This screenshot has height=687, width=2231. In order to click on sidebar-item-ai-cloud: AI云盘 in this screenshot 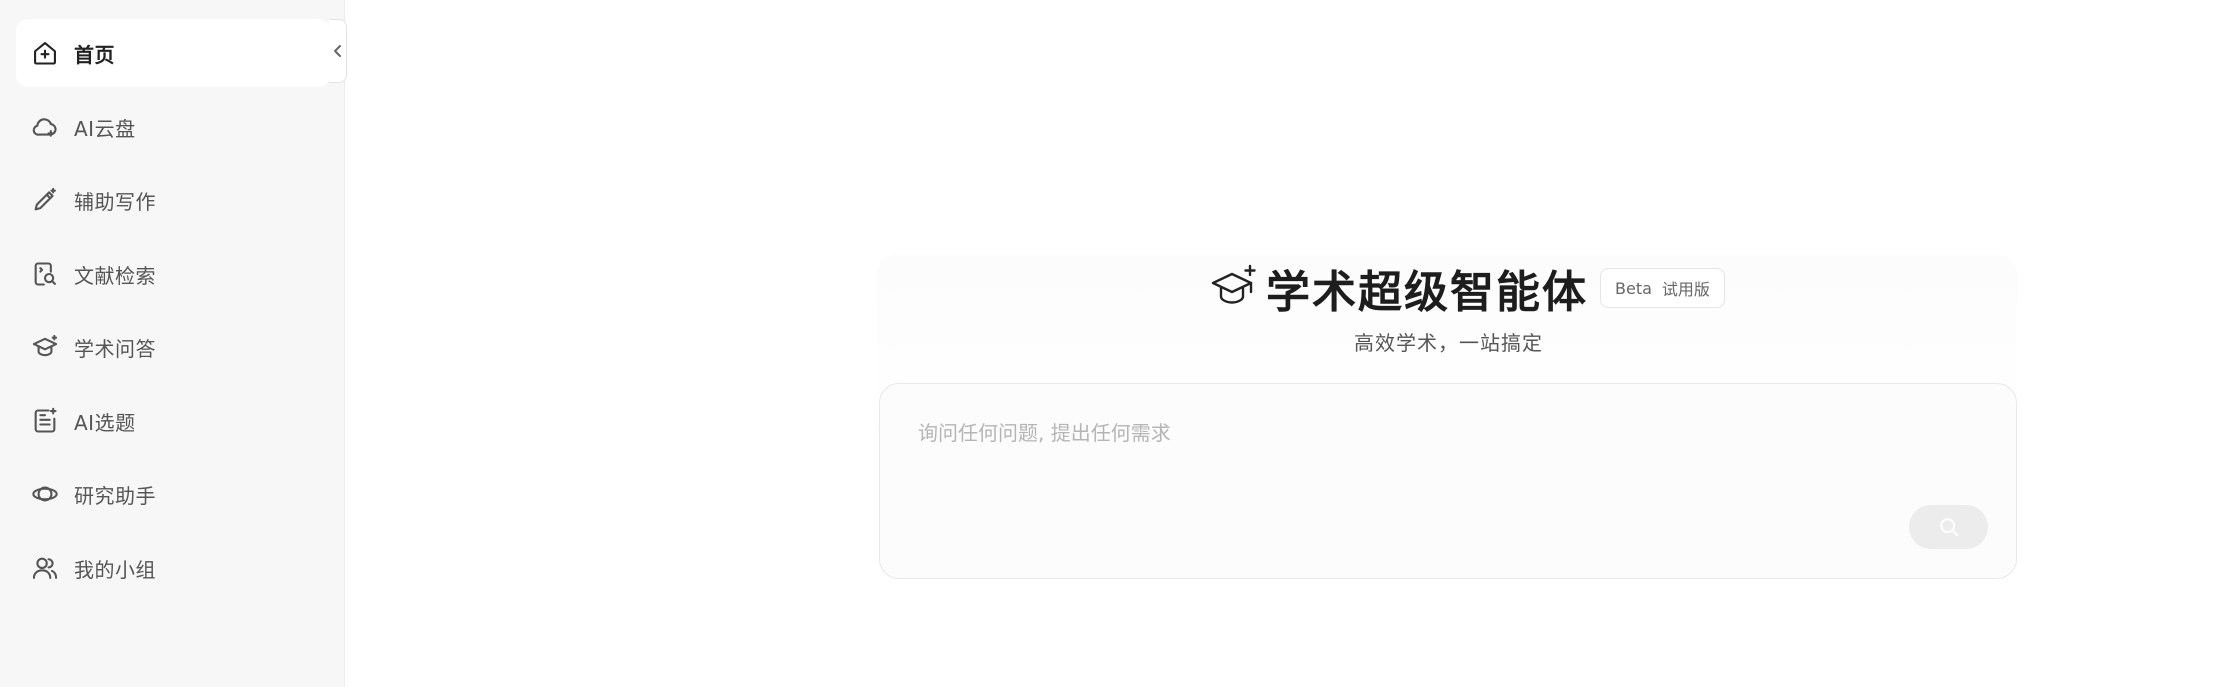, I will do `click(173, 127)`.